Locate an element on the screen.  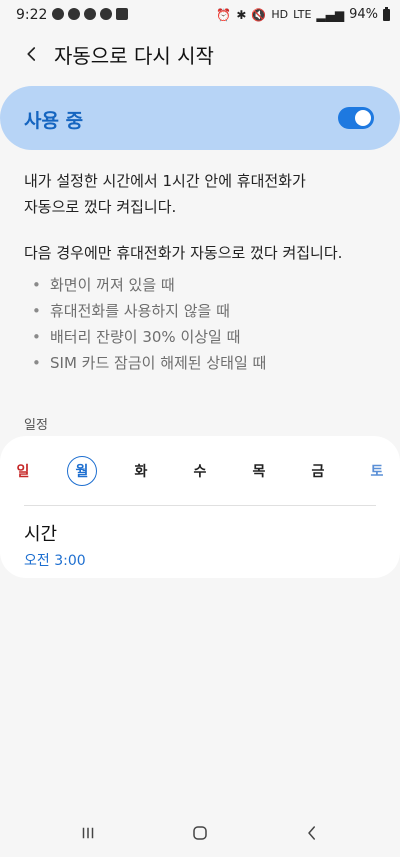
day-monday: 월 is located at coordinates (82, 471).